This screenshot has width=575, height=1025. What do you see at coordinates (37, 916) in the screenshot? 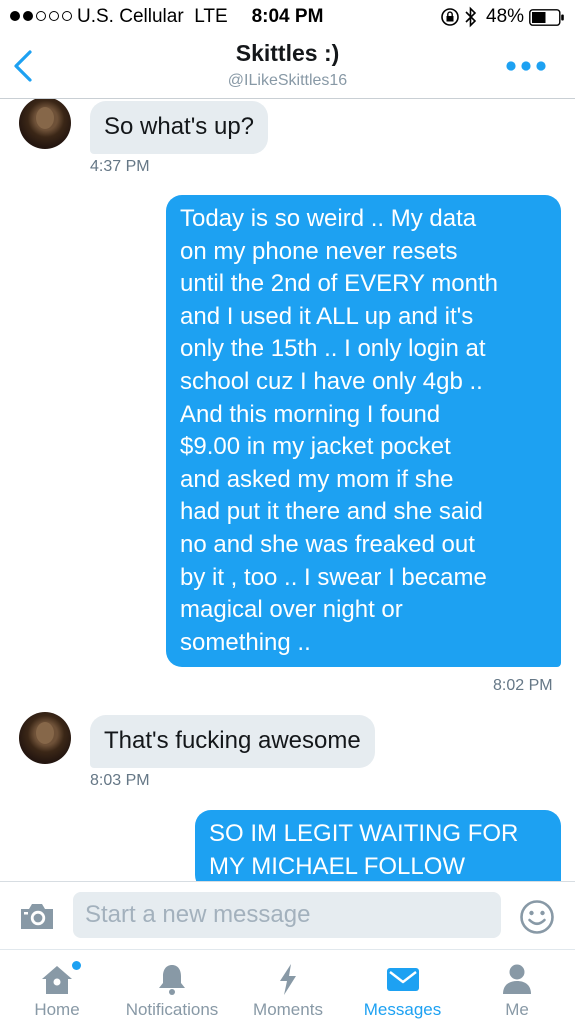
I see `camera-icon` at bounding box center [37, 916].